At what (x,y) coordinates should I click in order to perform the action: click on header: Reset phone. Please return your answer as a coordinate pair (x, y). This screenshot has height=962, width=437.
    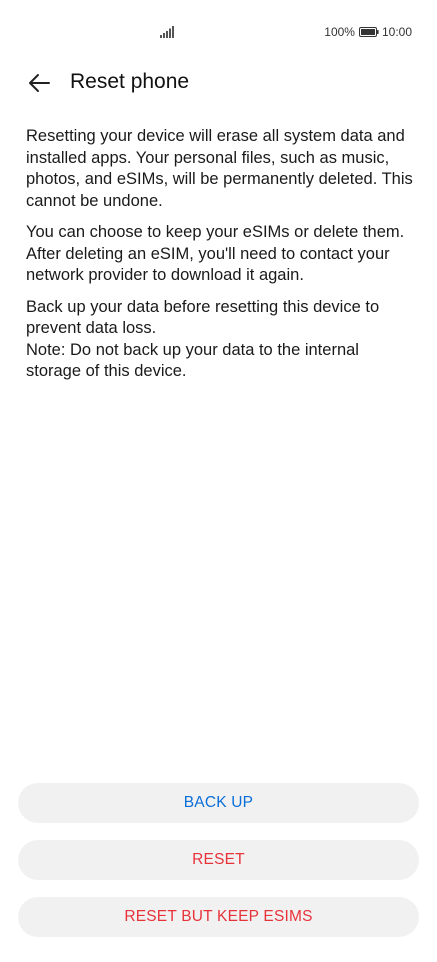
    Looking at the image, I should click on (218, 84).